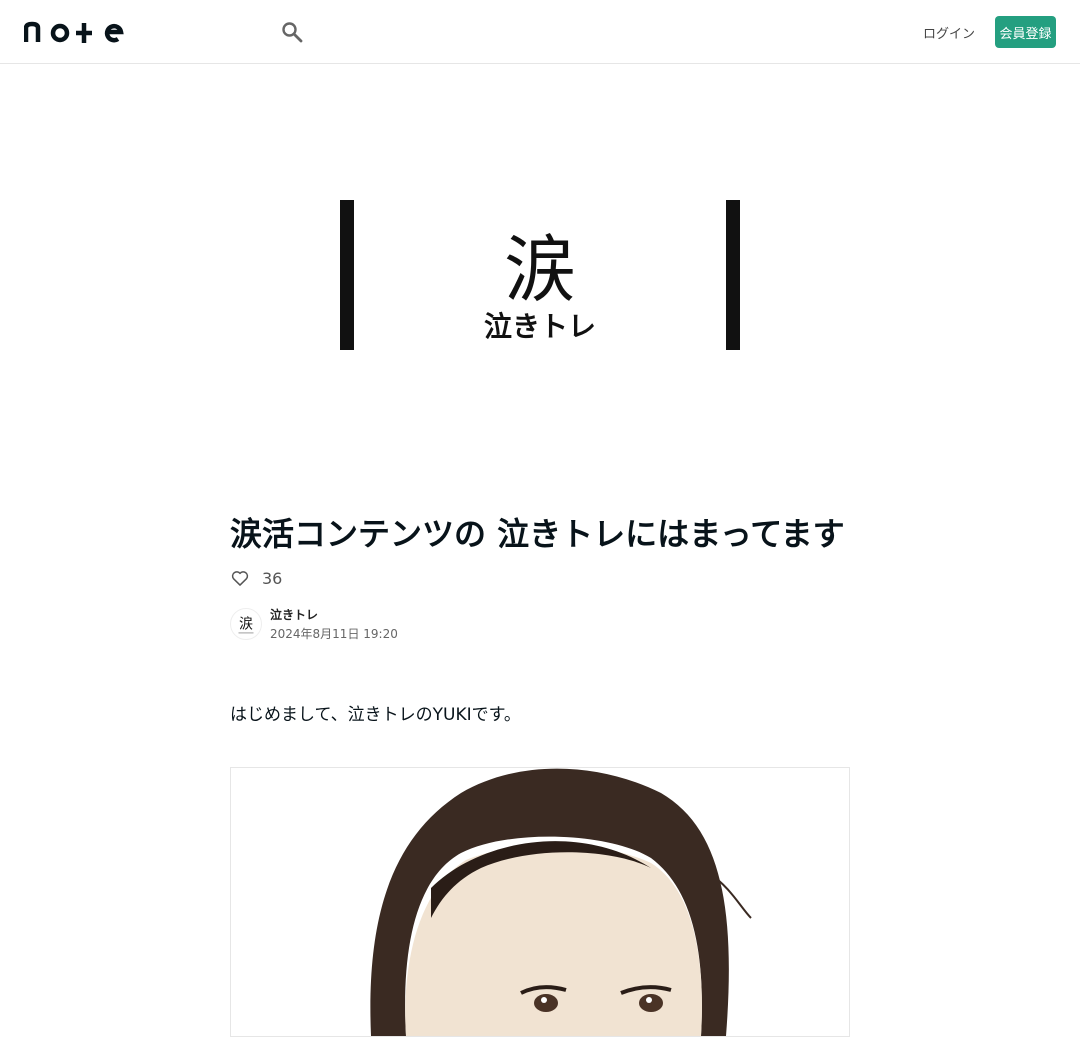 This screenshot has height=1037, width=1080. Describe the element at coordinates (294, 614) in the screenshot. I see `author-name: 泣きトレ` at that location.